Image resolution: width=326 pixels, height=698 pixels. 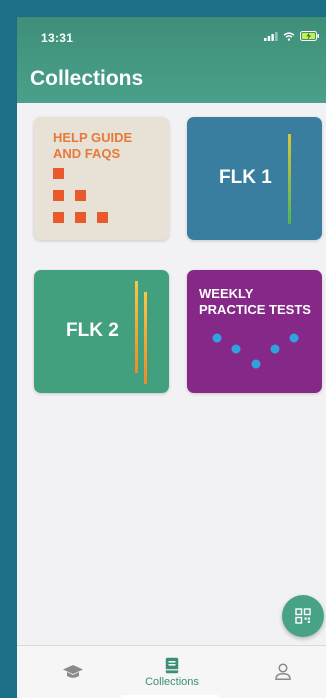 I want to click on status-time: 13:31, so click(x=57, y=38).